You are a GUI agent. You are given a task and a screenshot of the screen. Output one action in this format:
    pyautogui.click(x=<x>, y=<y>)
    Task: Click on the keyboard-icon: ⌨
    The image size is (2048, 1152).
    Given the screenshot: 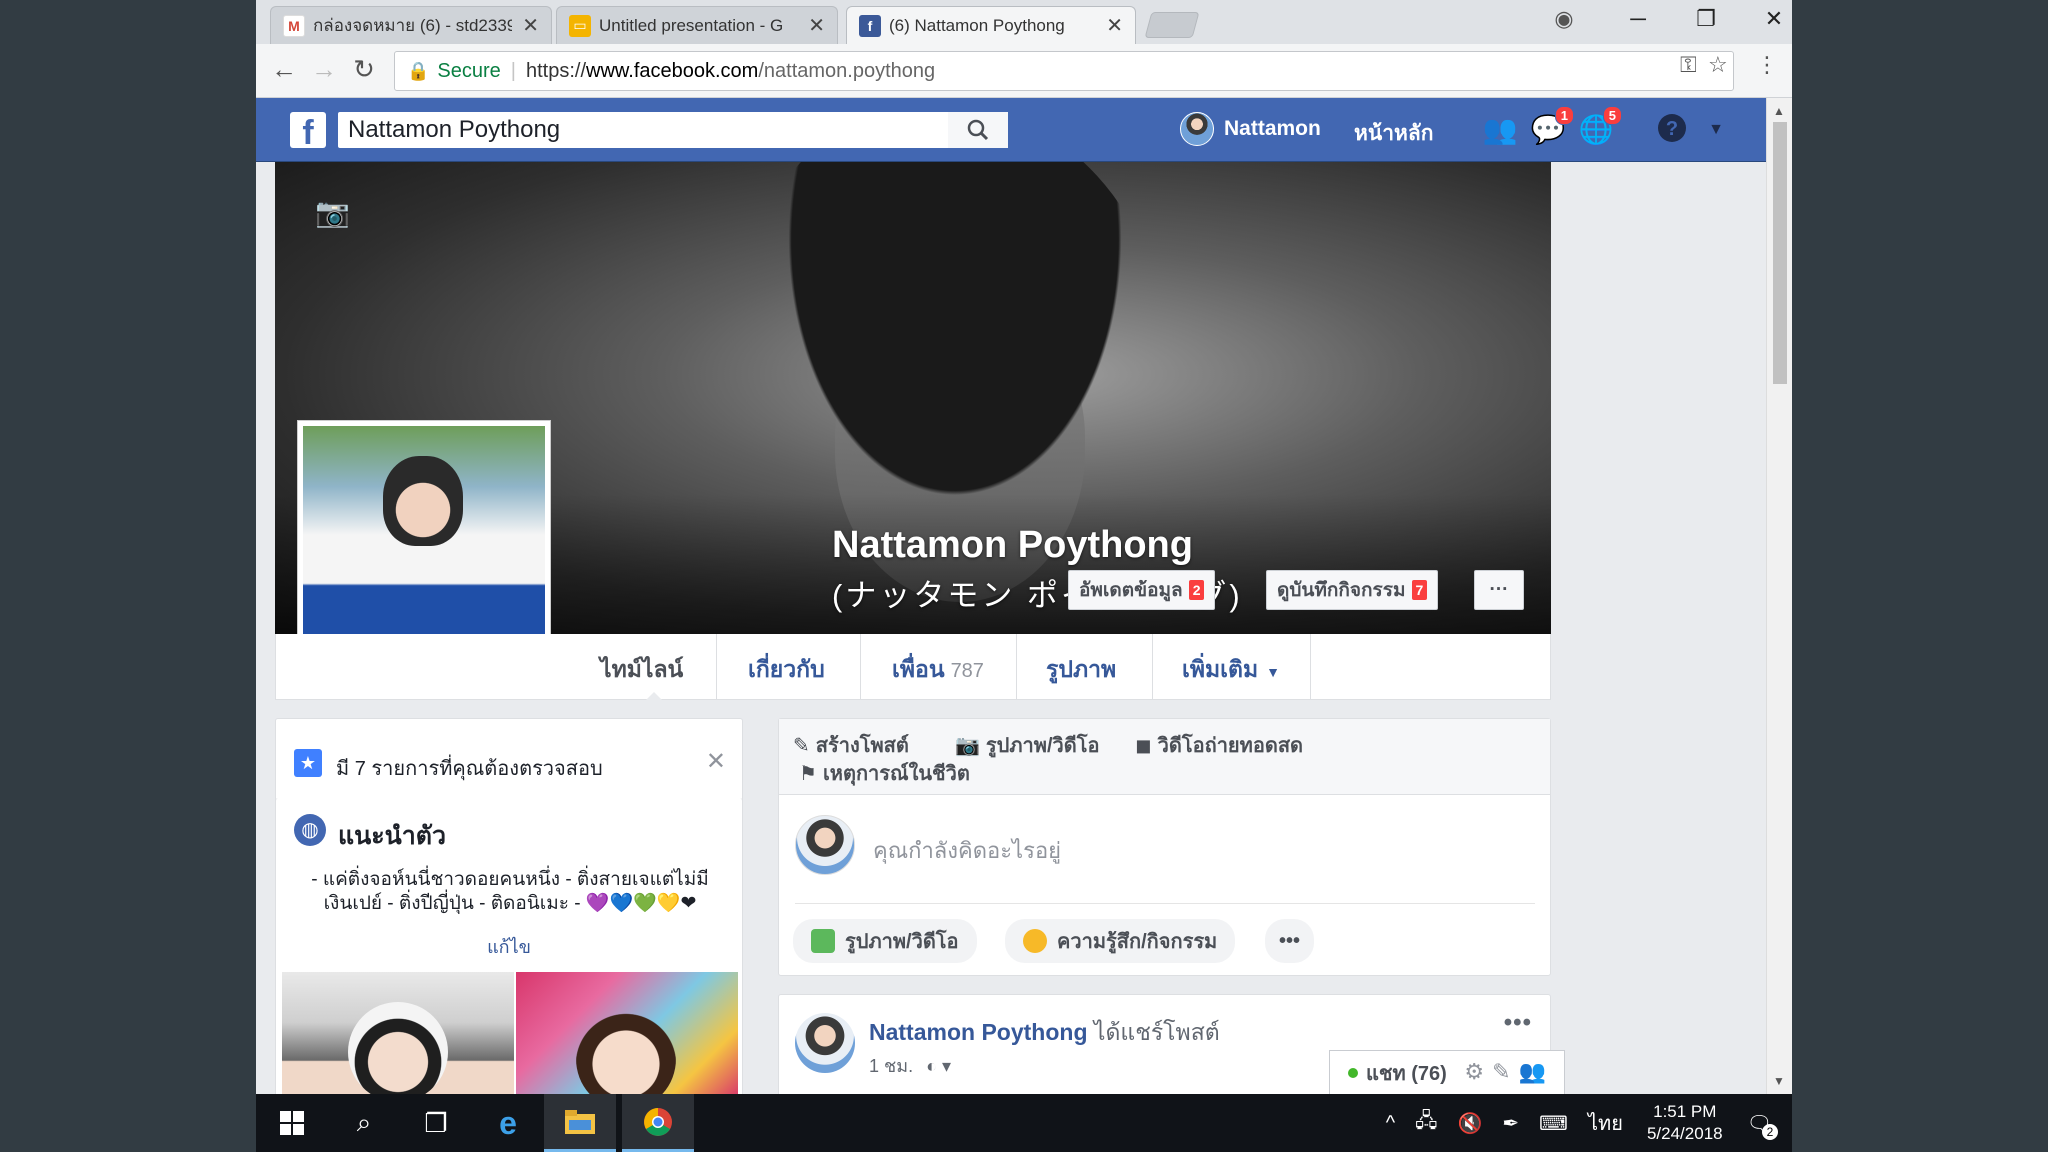 What is the action you would take?
    pyautogui.click(x=1553, y=1123)
    